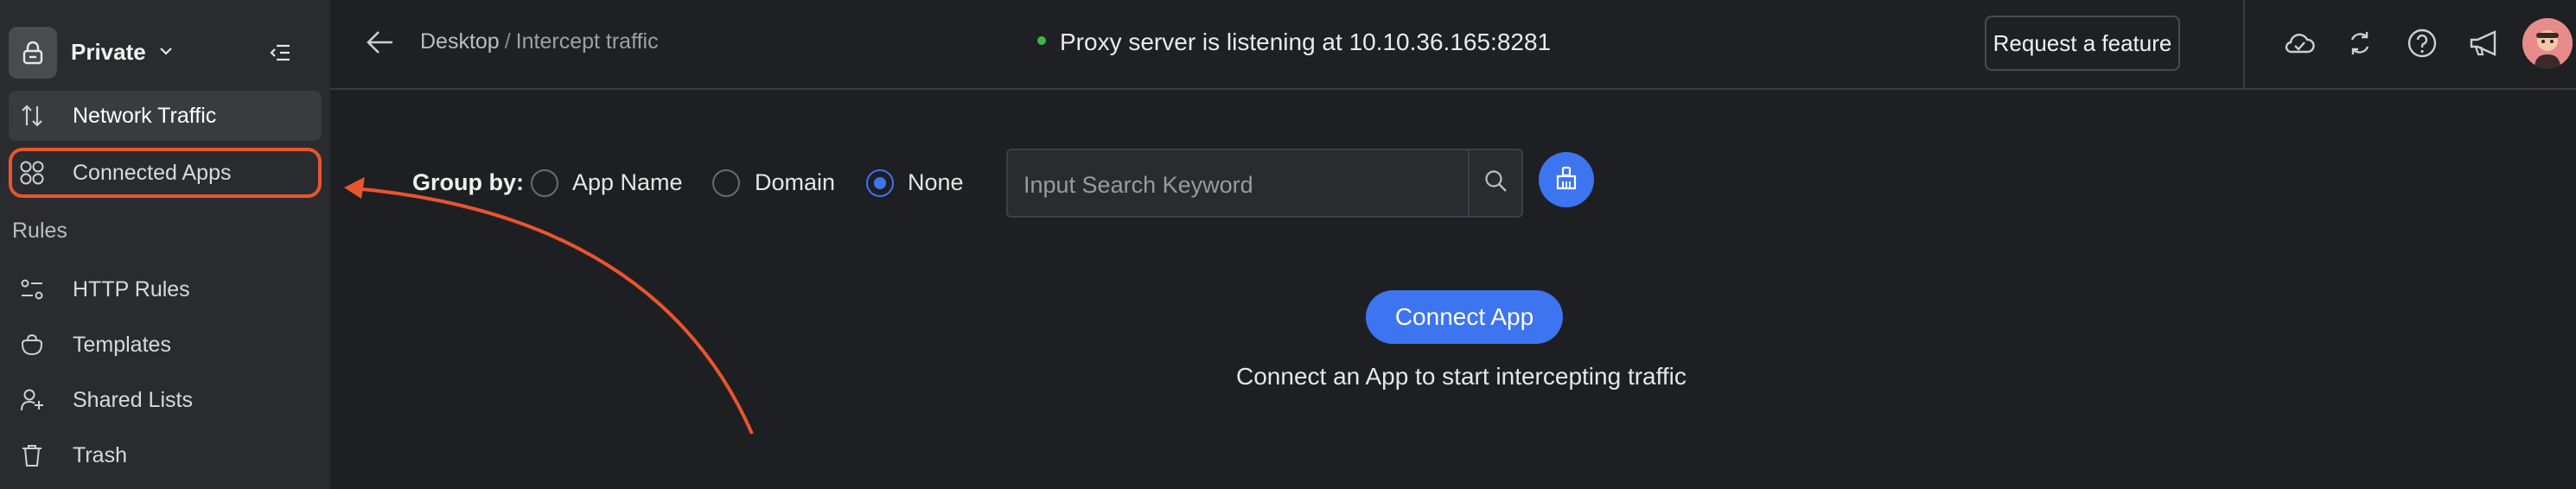  I want to click on request-feature-button: Request a feature, so click(2082, 43).